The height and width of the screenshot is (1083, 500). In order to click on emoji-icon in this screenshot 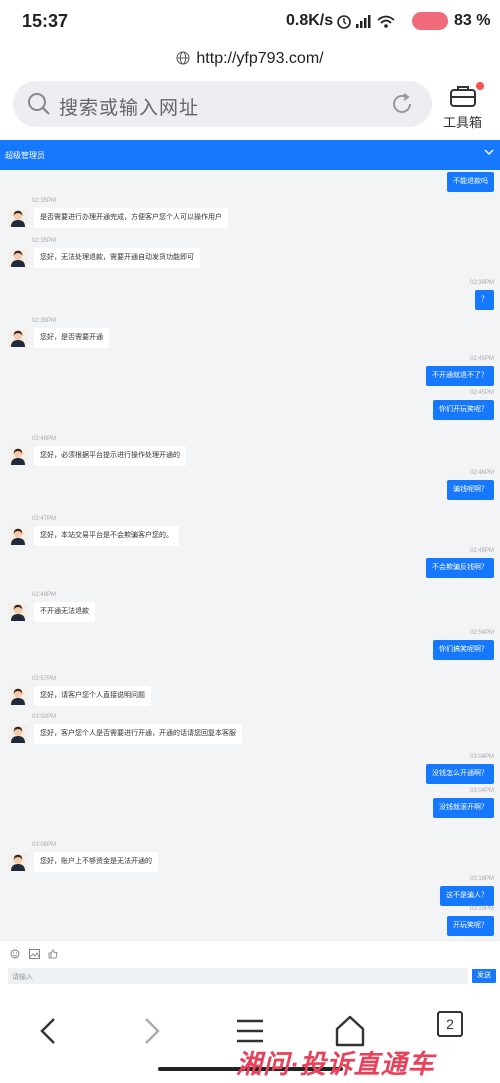, I will do `click(15, 955)`.